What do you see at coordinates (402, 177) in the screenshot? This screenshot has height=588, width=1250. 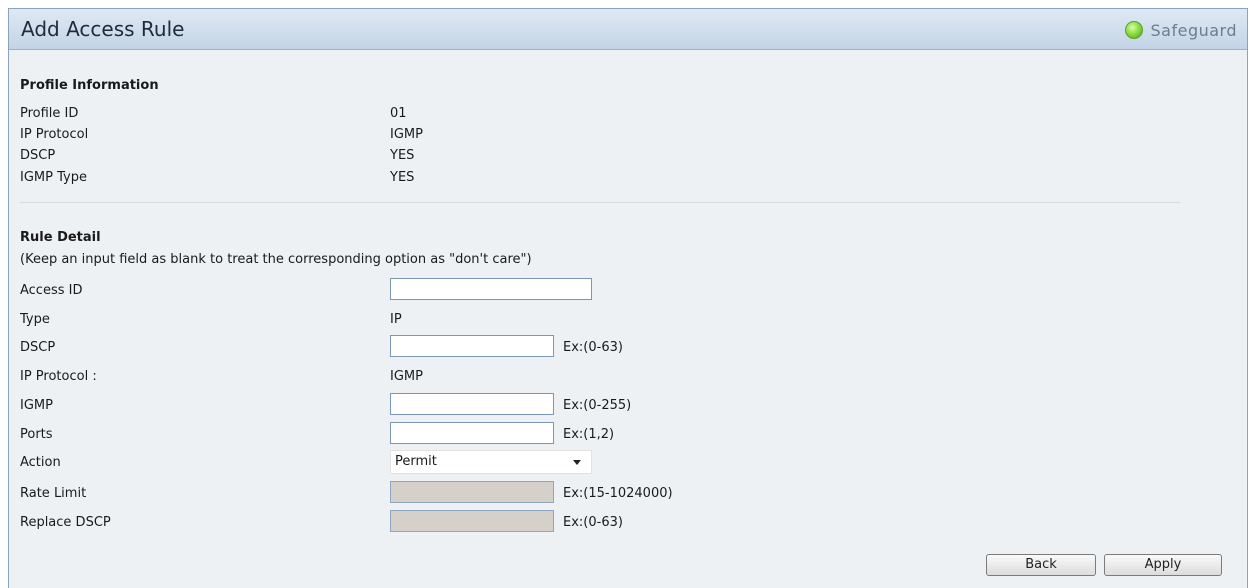 I see `profile-igmp-type-value: YES` at bounding box center [402, 177].